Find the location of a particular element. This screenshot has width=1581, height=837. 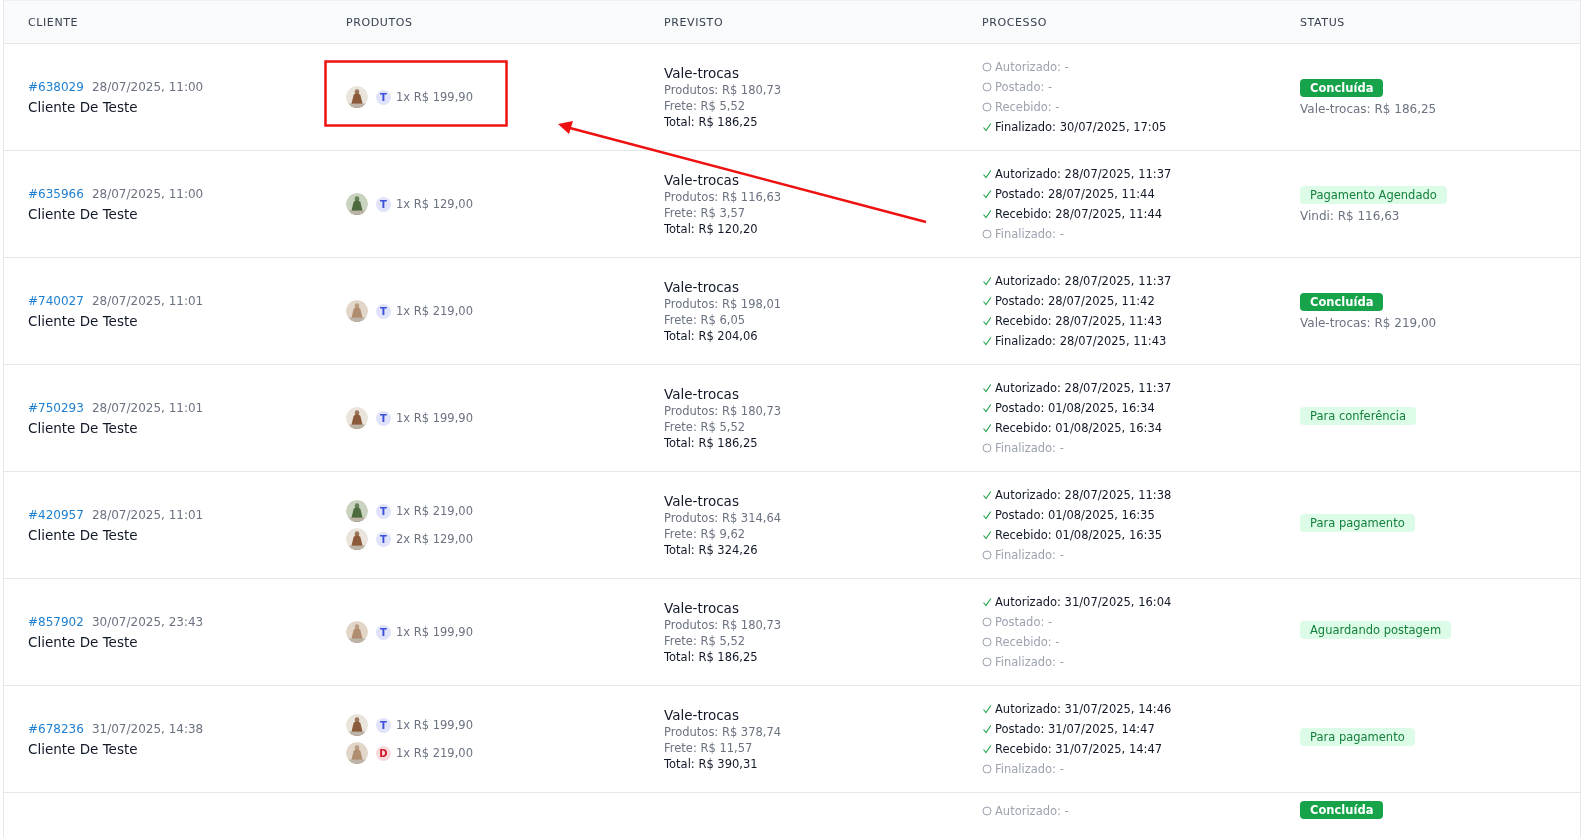

order-link: #678236 is located at coordinates (56, 728).